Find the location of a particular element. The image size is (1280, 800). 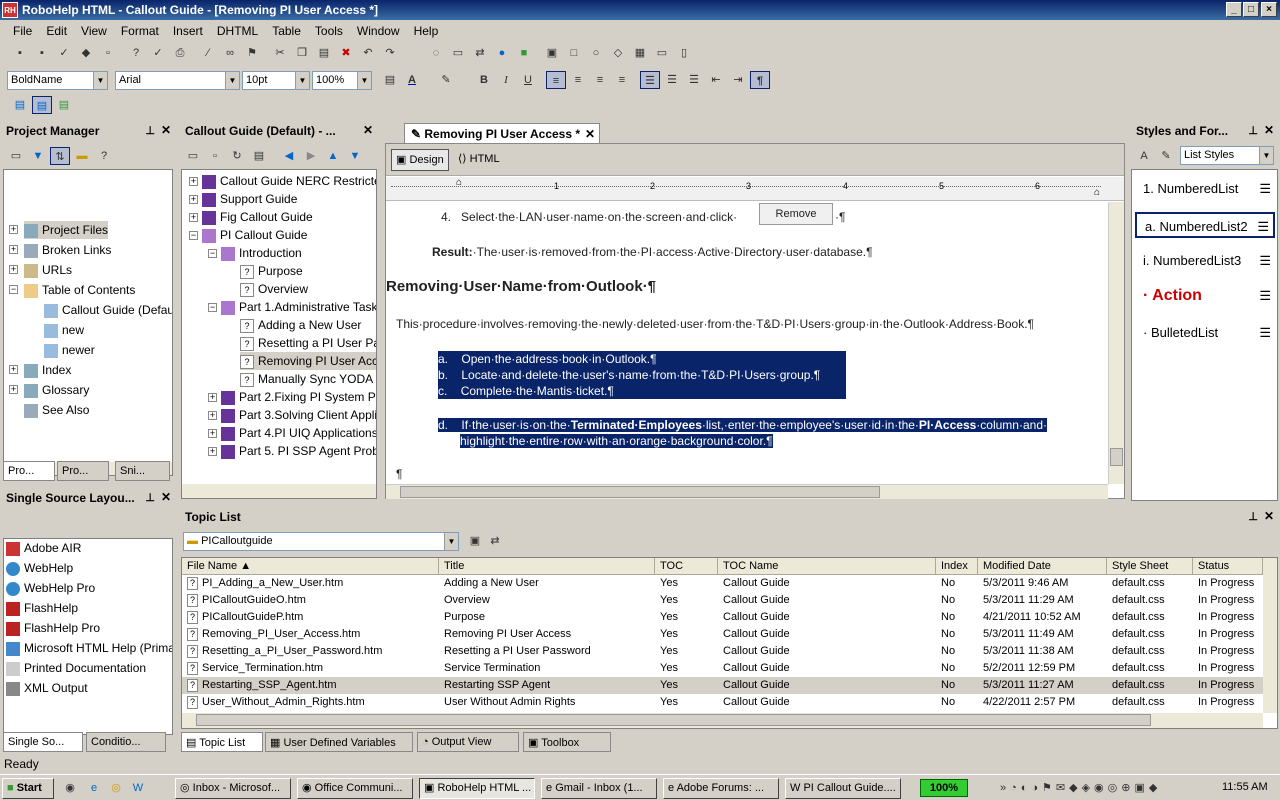

toc-page: ? Overview is located at coordinates (274, 289).